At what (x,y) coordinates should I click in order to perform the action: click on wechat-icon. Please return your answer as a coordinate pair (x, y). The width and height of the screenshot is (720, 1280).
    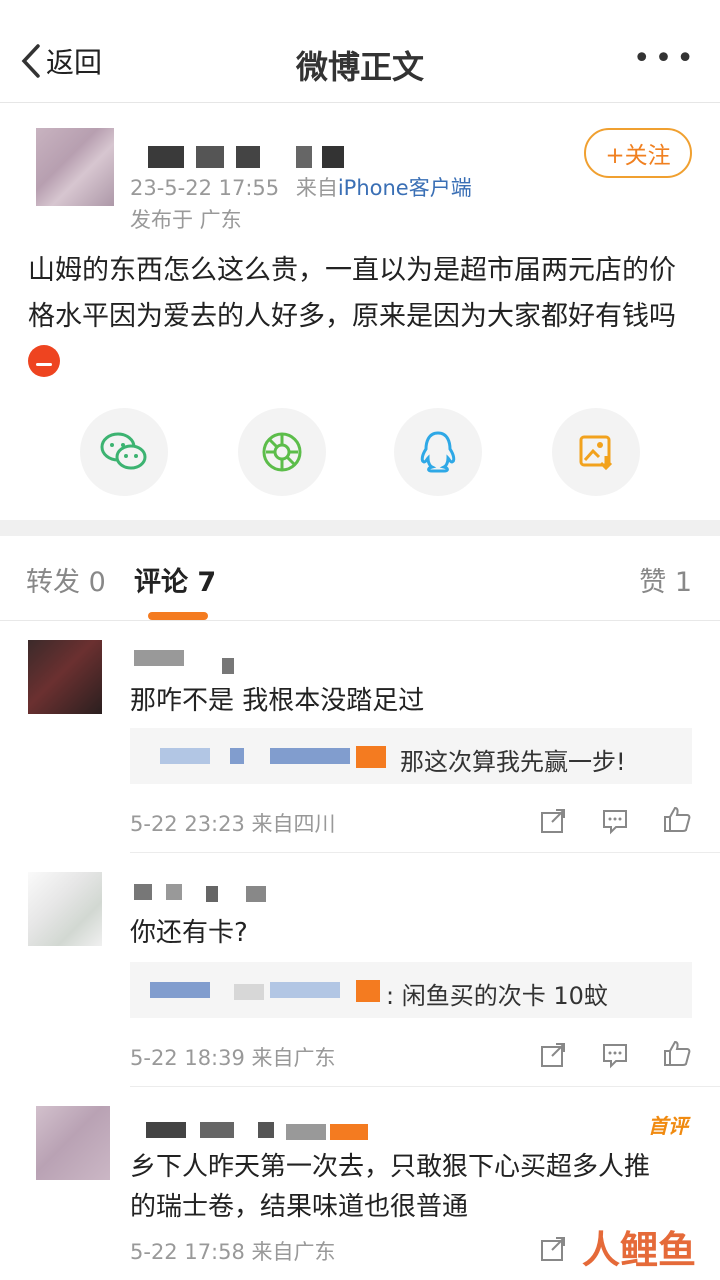
    Looking at the image, I should click on (123, 451).